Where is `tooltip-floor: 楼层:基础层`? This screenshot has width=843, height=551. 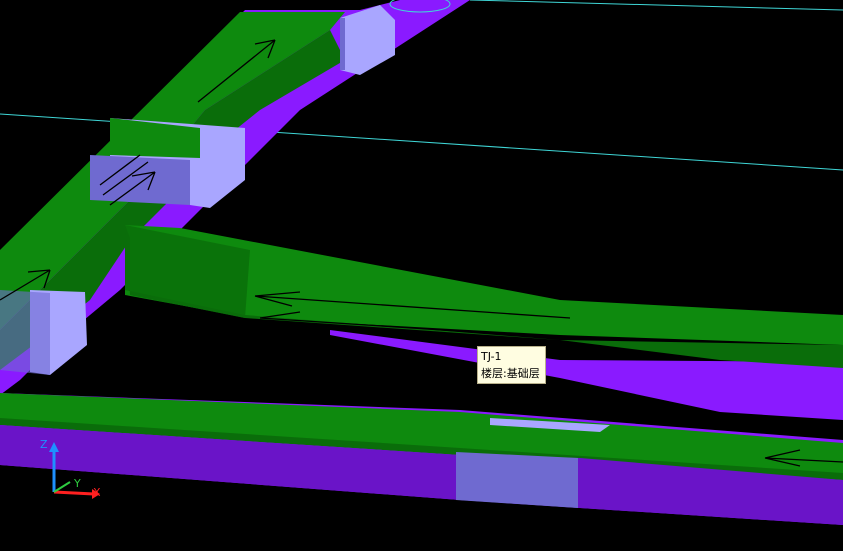
tooltip-floor: 楼层:基础层 is located at coordinates (510, 373).